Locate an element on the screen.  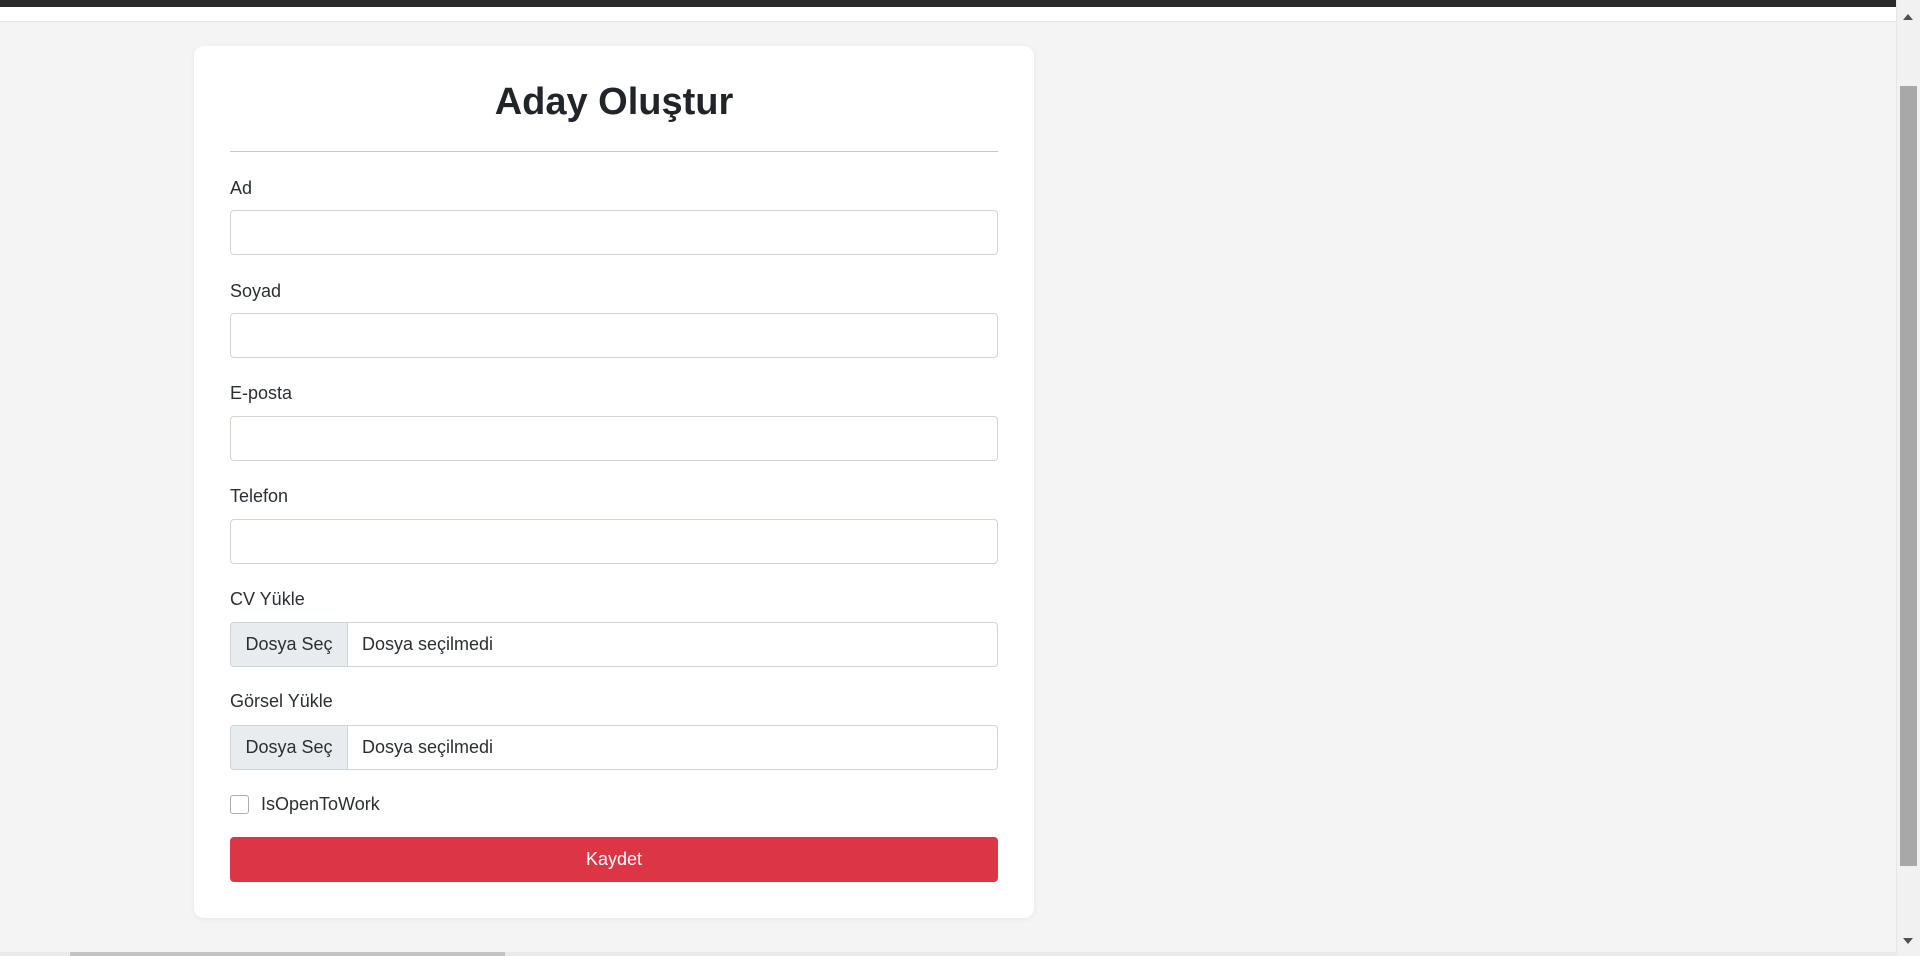
cv-choose-file-button: Dosya Seç is located at coordinates (289, 644).